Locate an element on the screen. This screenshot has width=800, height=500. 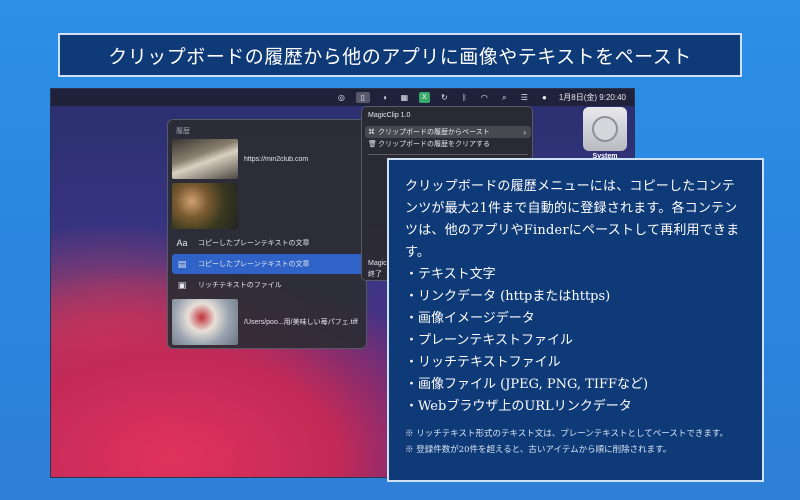
menu-item-clear-history: 🗑 クリップボードの履歴をクリアする is located at coordinates (448, 144).